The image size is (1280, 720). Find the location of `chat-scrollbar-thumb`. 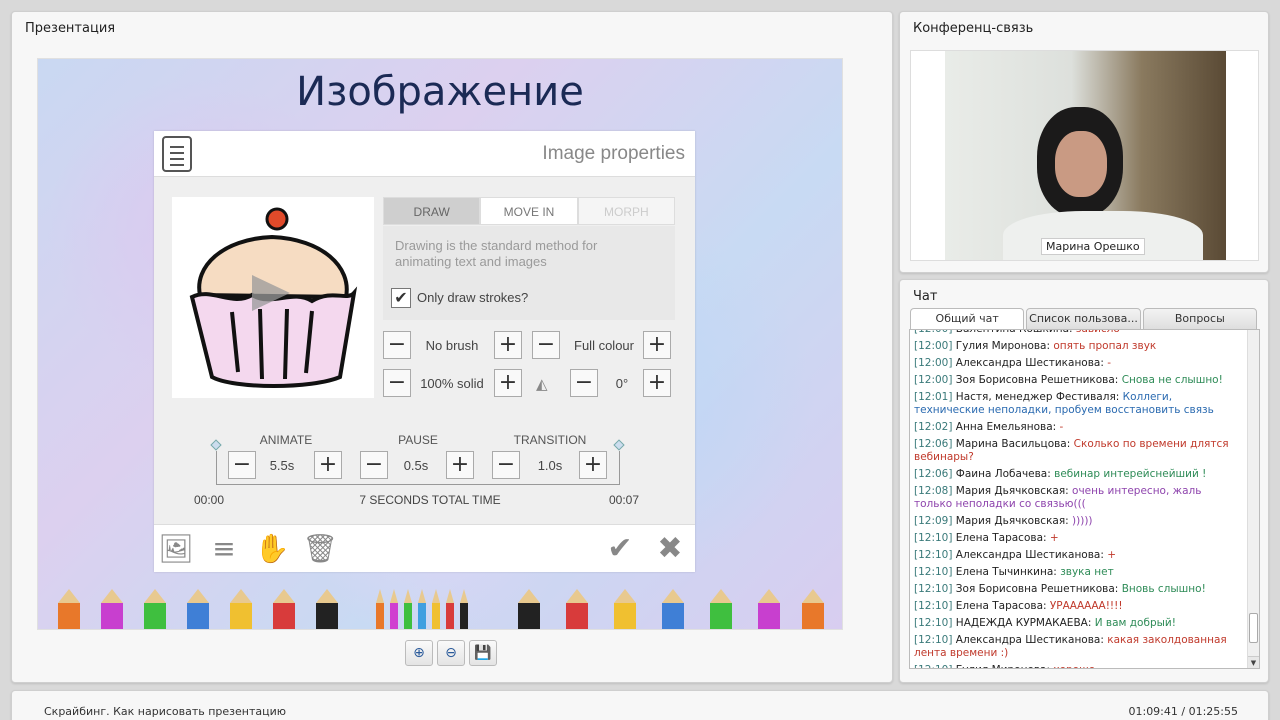

chat-scrollbar-thumb is located at coordinates (1253, 628).